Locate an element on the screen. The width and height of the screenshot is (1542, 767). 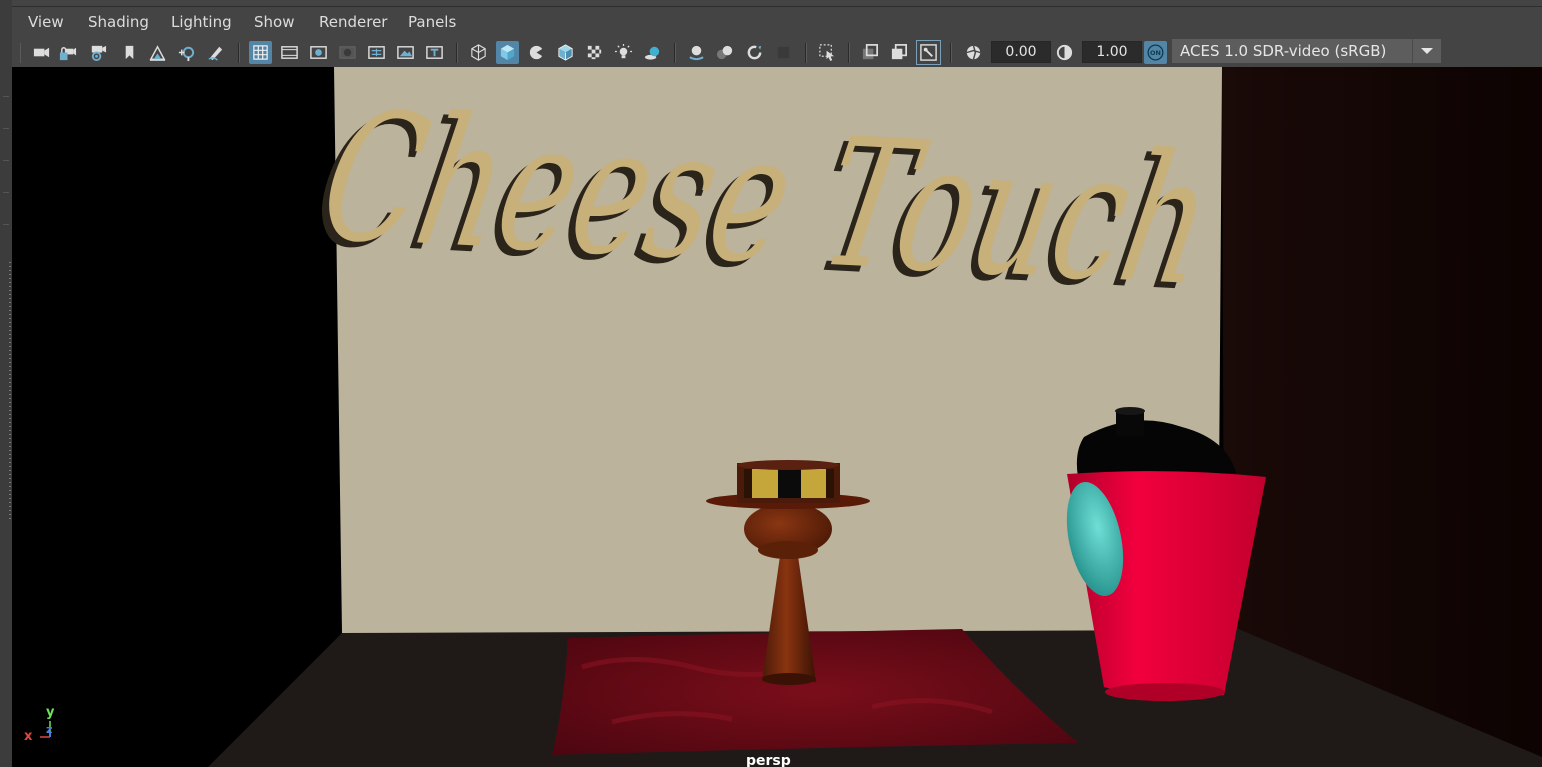
viewport-toolbar: 0.00 1.00 ON ACES 1.0 SDR-video (sRGB) is located at coordinates (777, 52).